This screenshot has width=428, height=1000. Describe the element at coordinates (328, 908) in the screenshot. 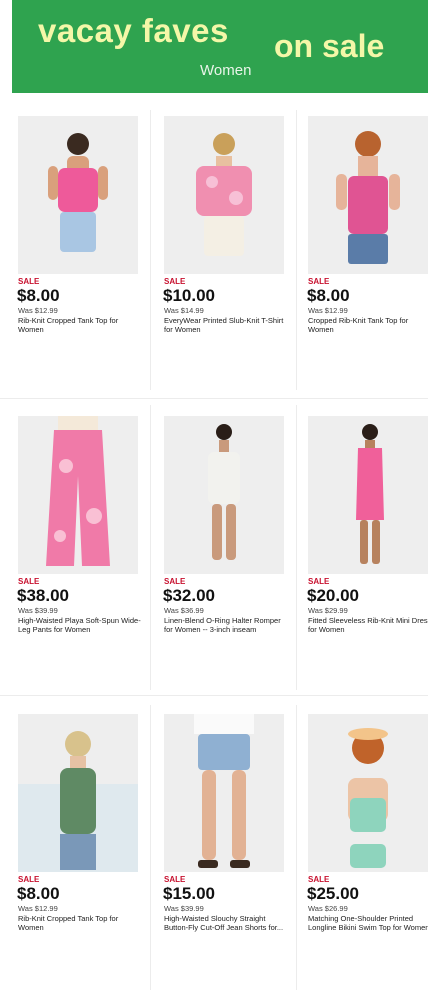

I see `original-price: Was $26.99` at that location.